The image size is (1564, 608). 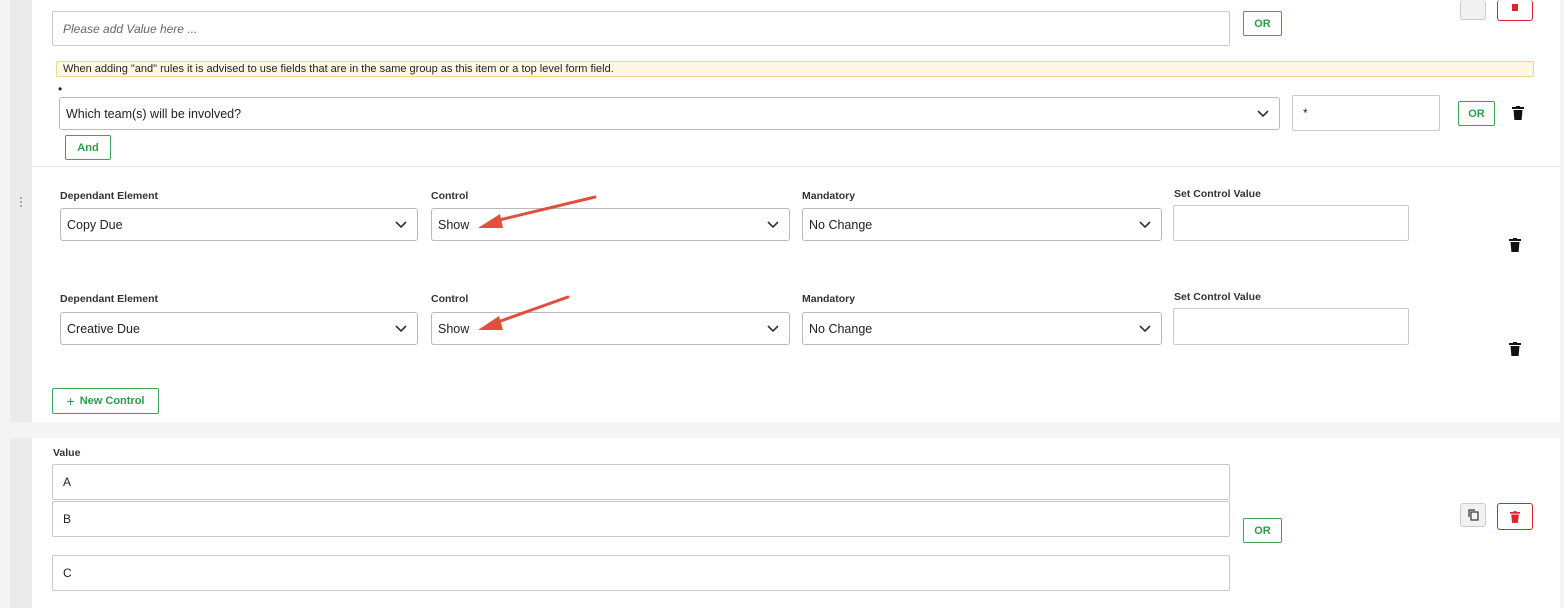 I want to click on copy-icon, so click(x=1473, y=515).